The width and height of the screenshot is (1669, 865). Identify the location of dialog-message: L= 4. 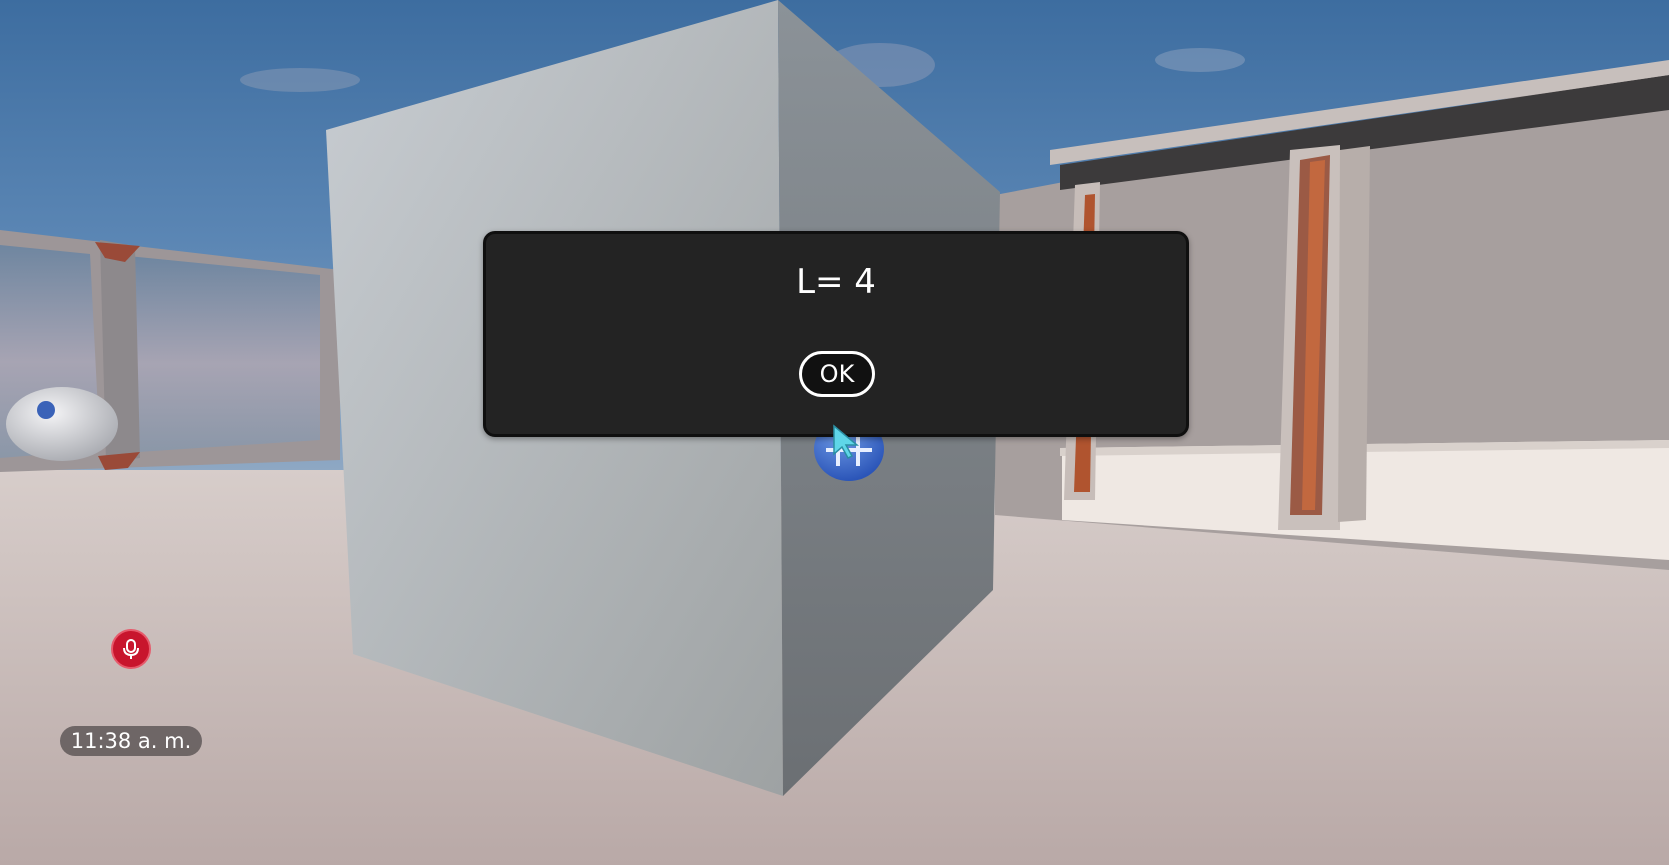
(836, 282).